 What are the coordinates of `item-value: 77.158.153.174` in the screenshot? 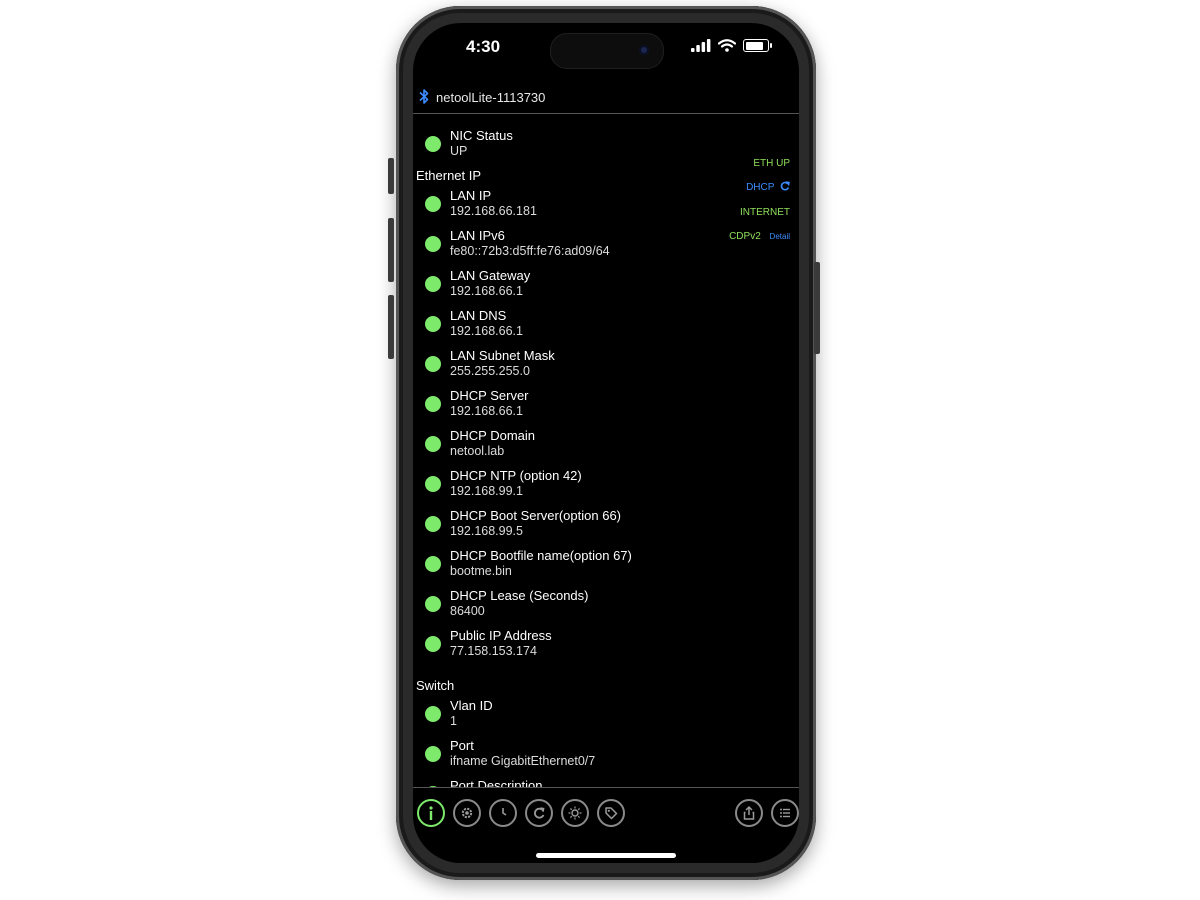 It's located at (493, 651).